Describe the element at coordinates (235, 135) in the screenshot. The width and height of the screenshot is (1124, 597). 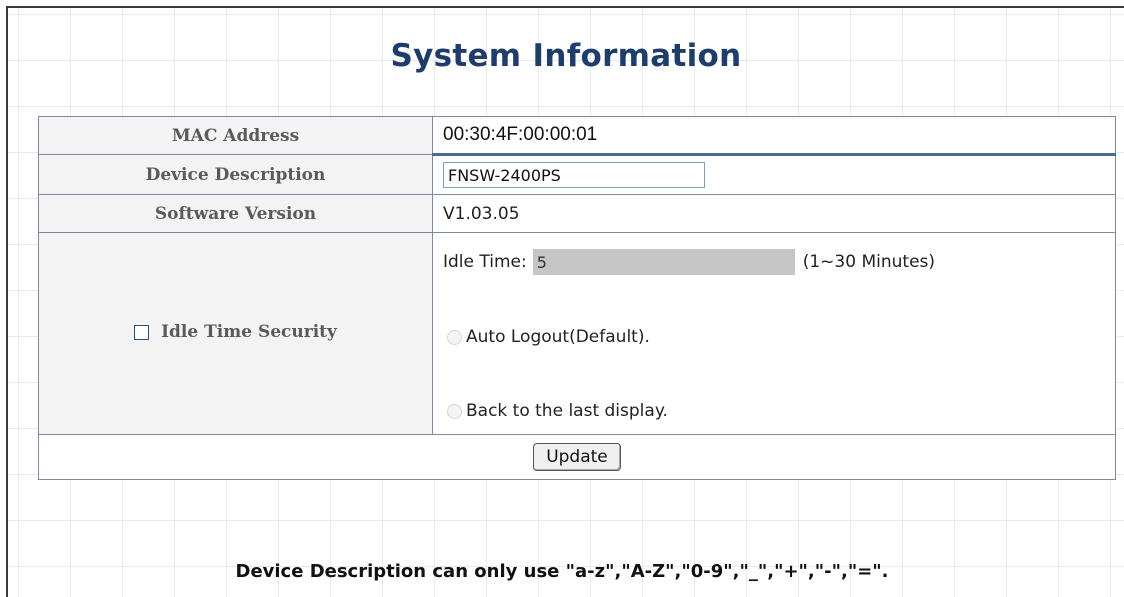
I see `mac-address-label: MAC Address` at that location.